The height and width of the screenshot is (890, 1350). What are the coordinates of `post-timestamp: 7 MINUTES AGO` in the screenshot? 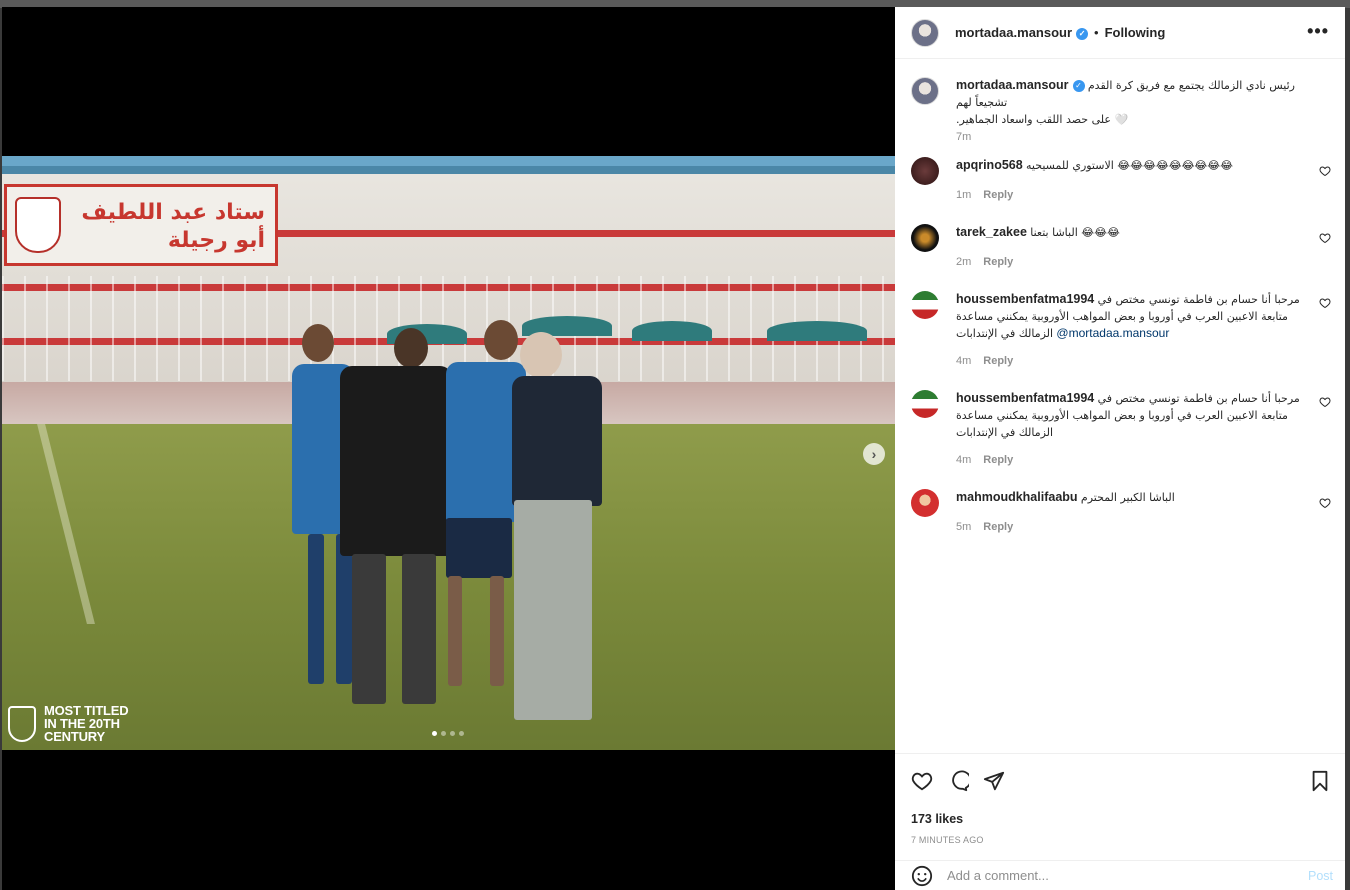 It's located at (947, 840).